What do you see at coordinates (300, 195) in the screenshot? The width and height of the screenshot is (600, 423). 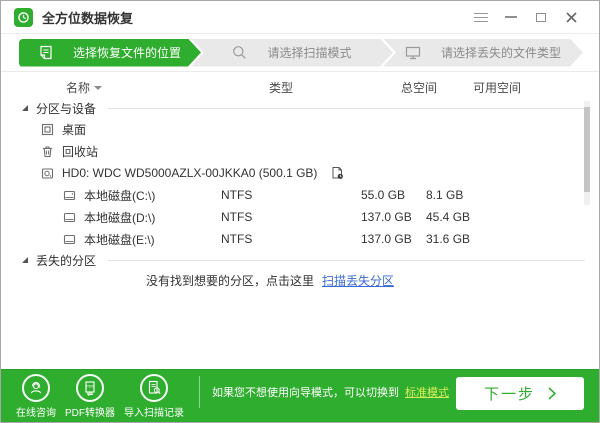 I see `list-item-disk-c: 本地磁盘(C:\) NTFS 55.0 GB 8.1 GB` at bounding box center [300, 195].